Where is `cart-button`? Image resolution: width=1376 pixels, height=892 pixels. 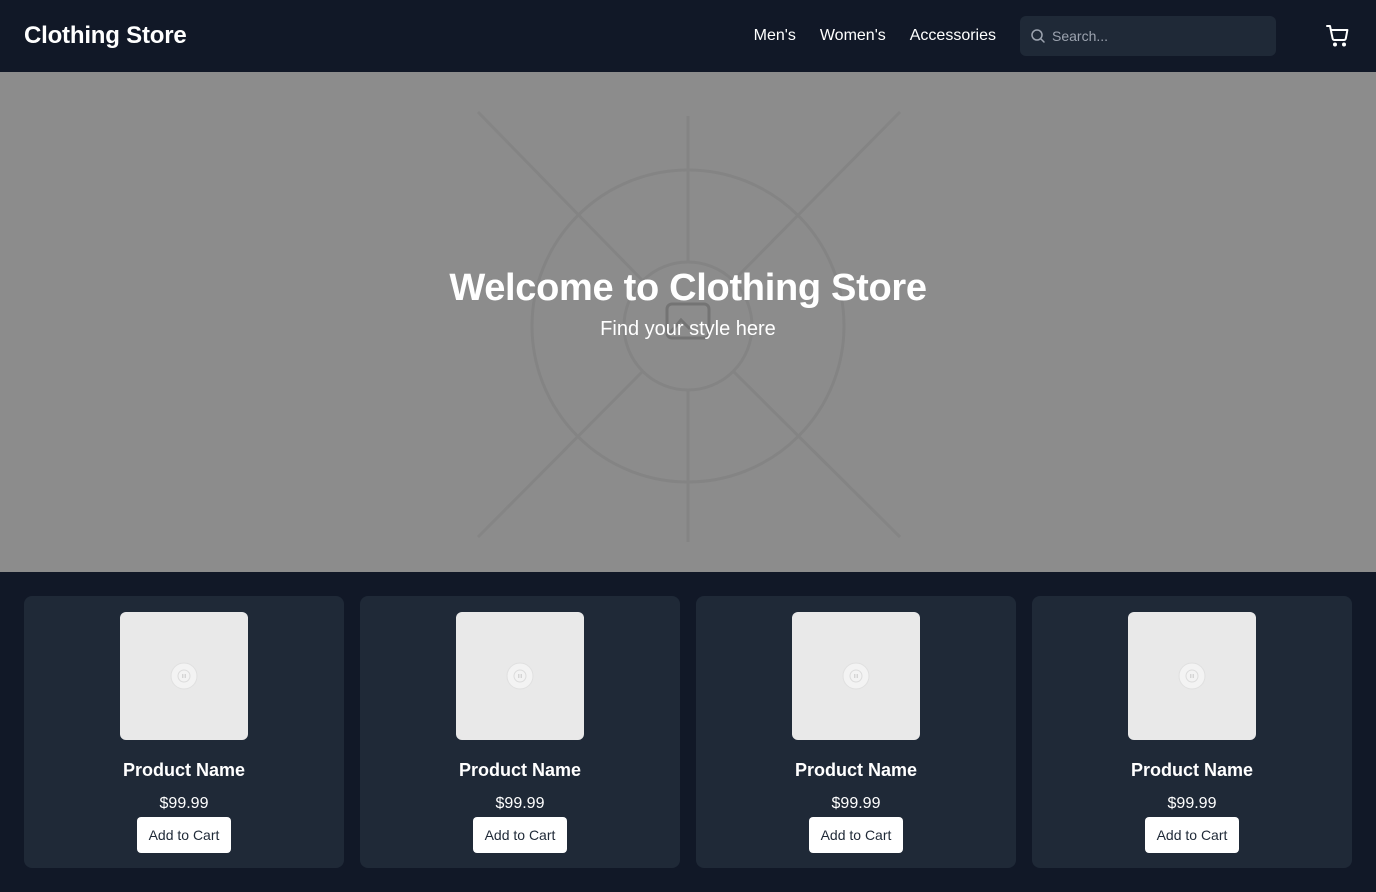 cart-button is located at coordinates (1338, 36).